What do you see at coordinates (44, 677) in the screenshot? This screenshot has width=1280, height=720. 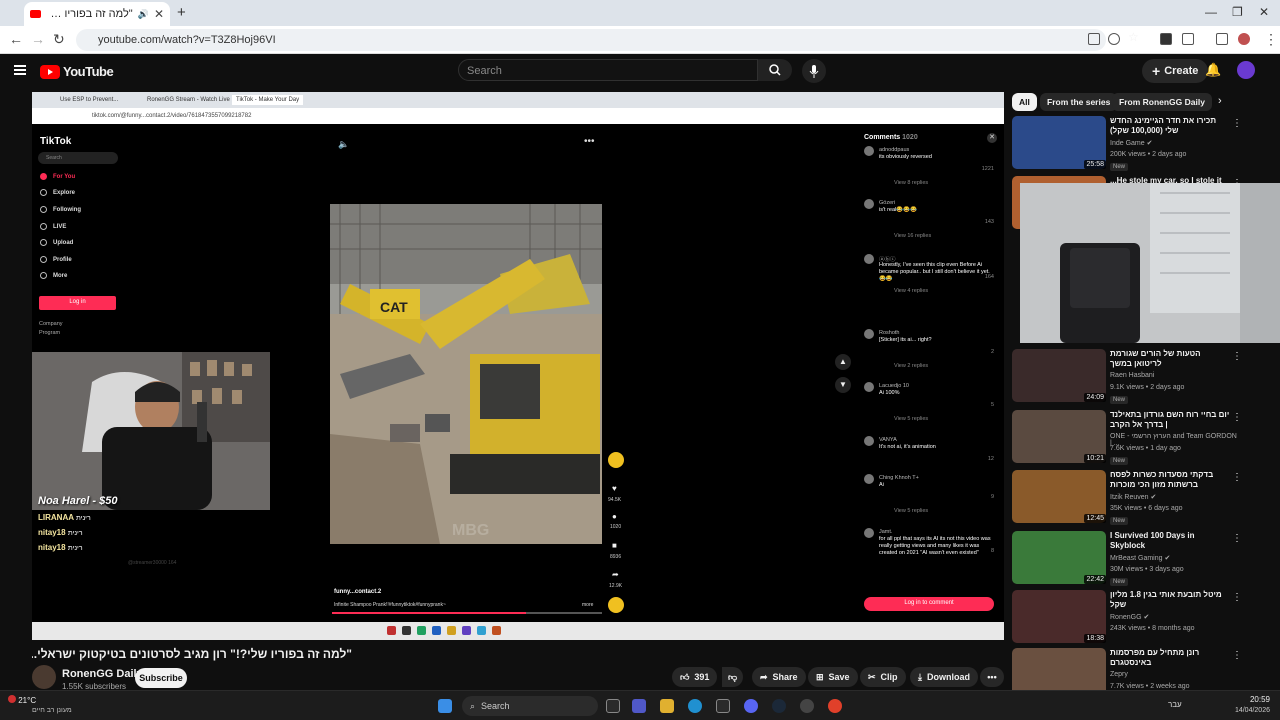 I see `channel-avatar` at bounding box center [44, 677].